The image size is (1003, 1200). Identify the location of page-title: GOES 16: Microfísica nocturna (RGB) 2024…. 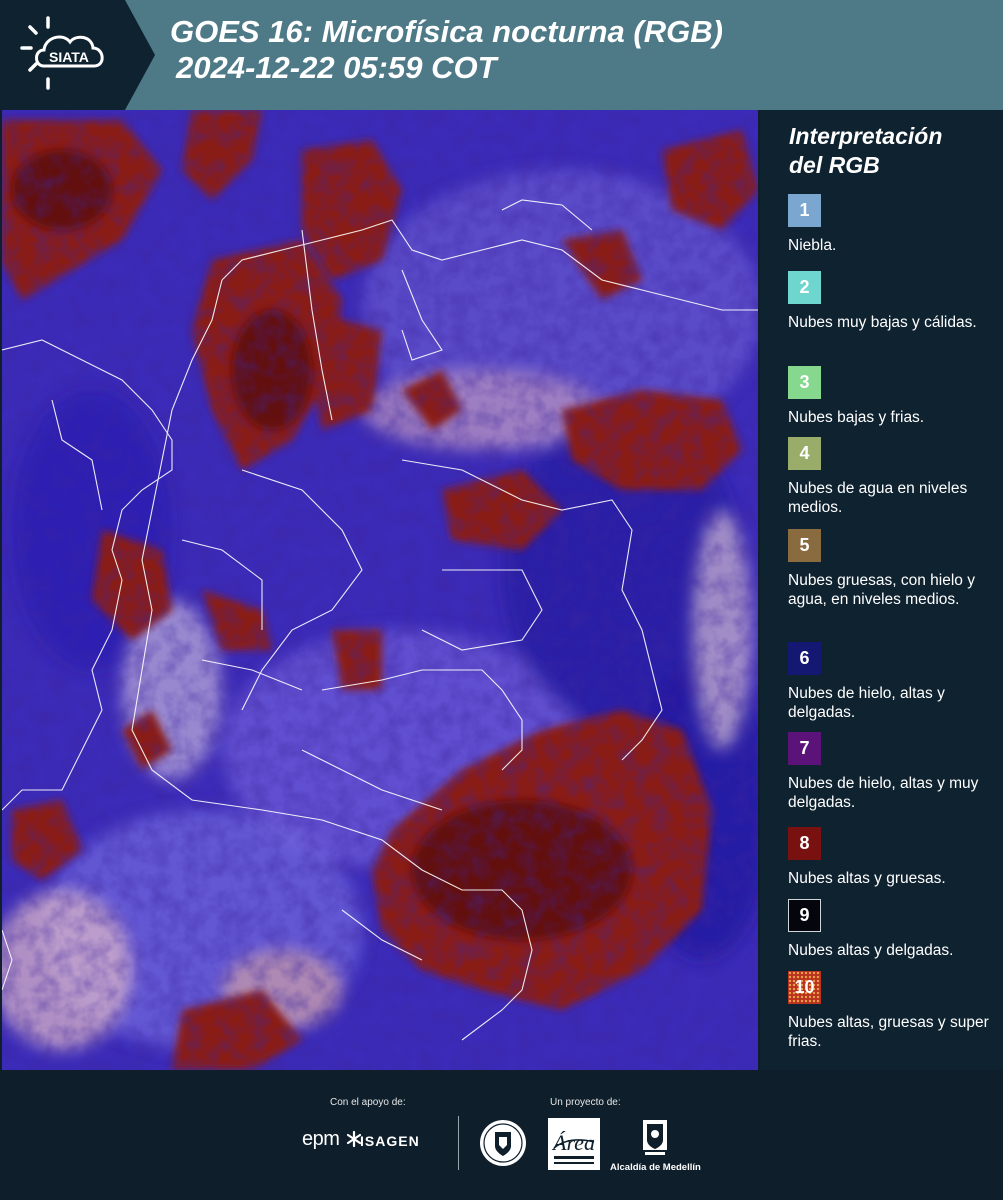
(446, 50).